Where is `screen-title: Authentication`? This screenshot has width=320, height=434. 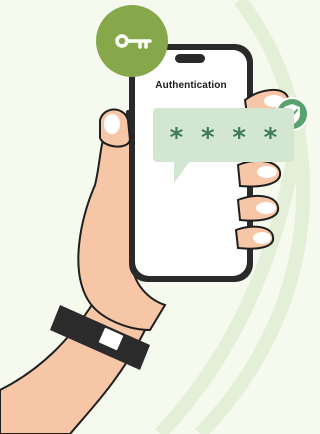 screen-title: Authentication is located at coordinates (191, 85).